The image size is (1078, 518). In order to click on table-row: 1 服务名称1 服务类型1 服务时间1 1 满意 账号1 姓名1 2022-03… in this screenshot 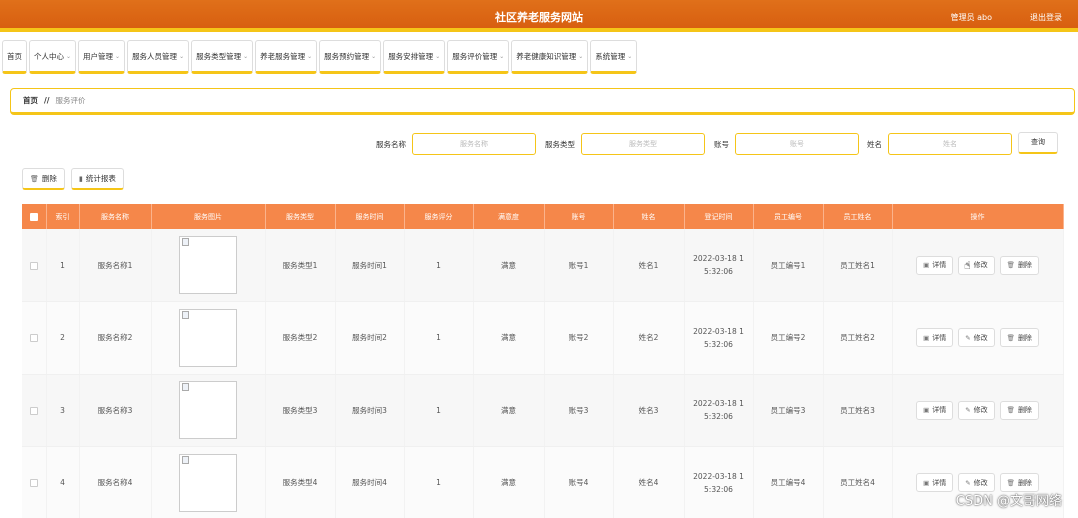, I will do `click(543, 265)`.